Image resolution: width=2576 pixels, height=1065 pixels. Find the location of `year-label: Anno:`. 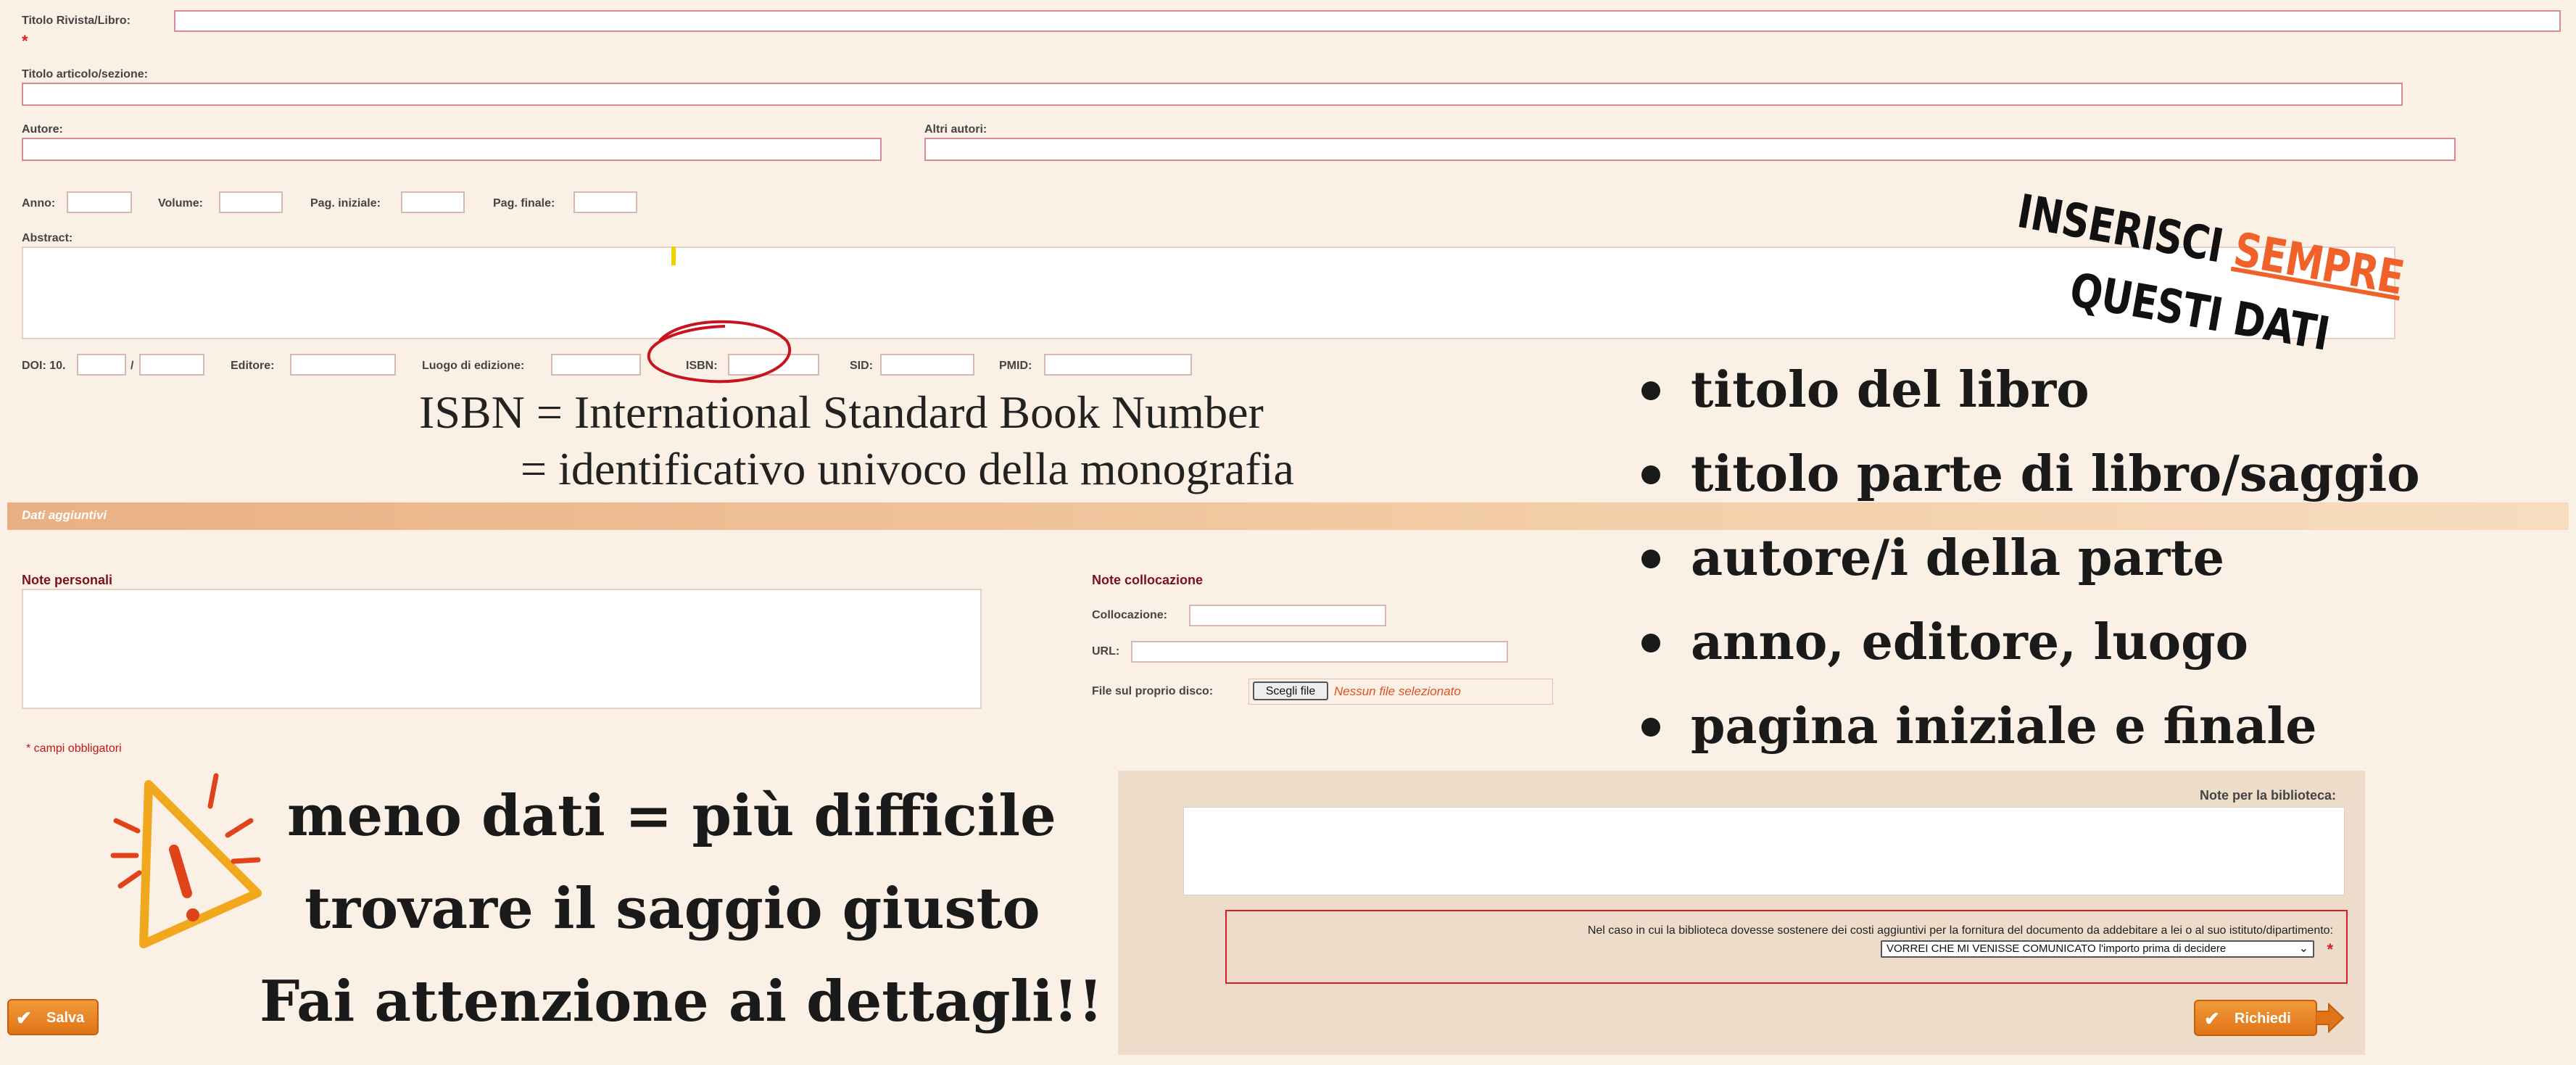

year-label: Anno: is located at coordinates (39, 203).